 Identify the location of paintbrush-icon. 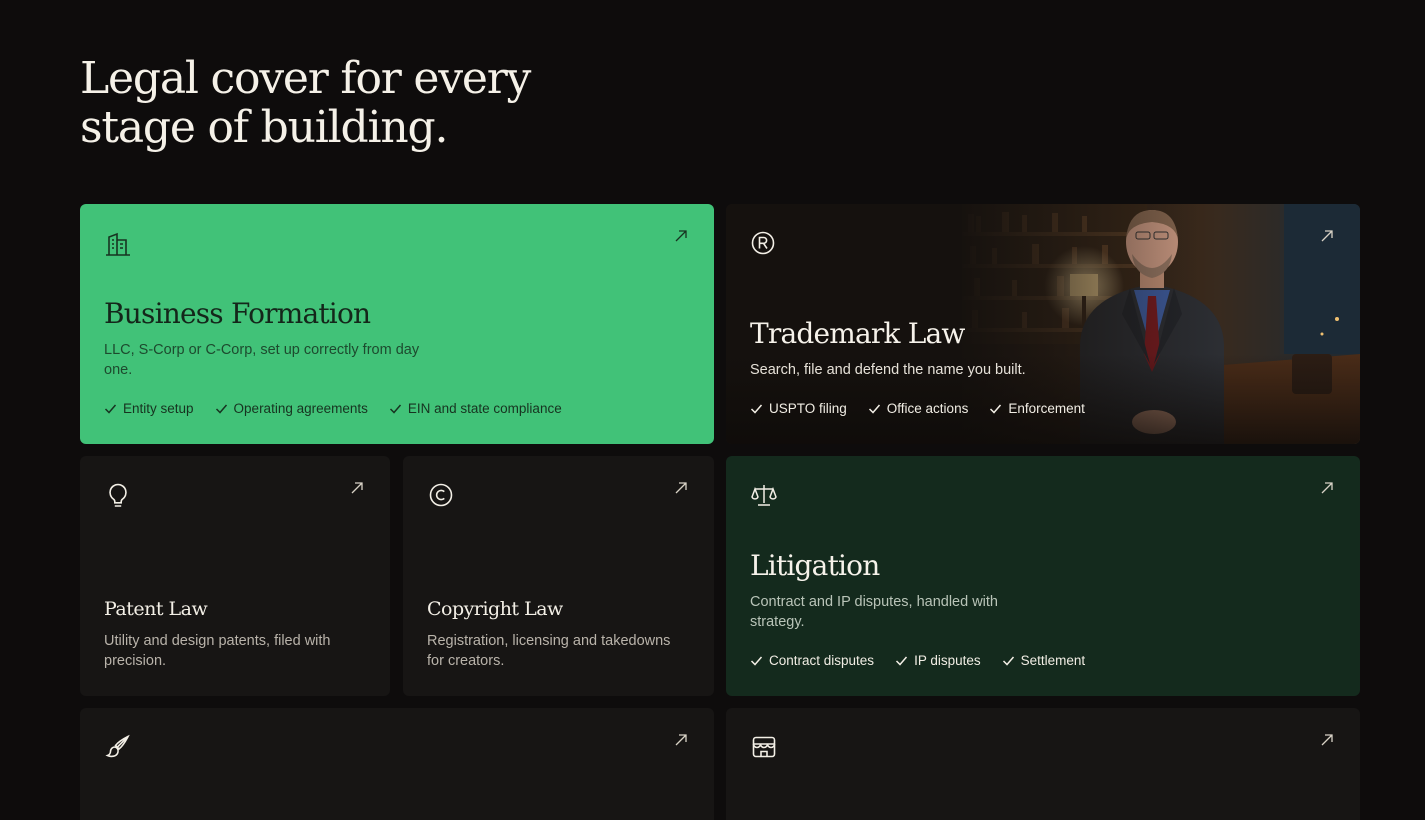
(118, 747).